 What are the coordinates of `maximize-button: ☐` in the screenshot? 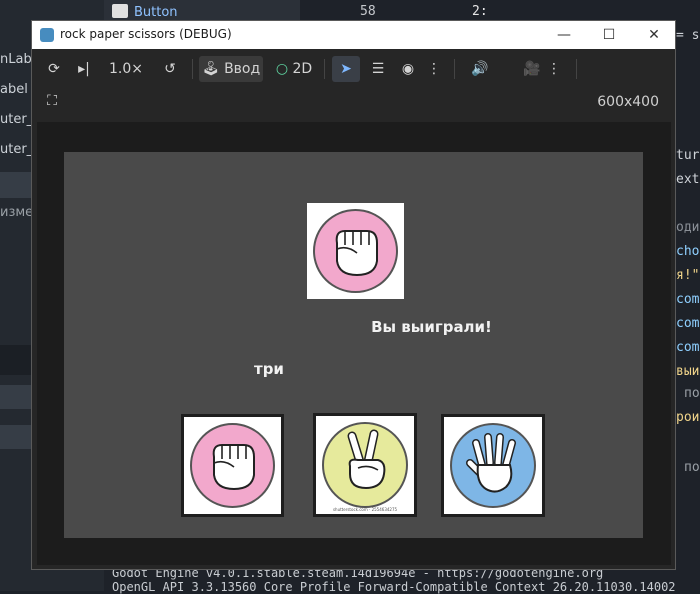 It's located at (609, 35).